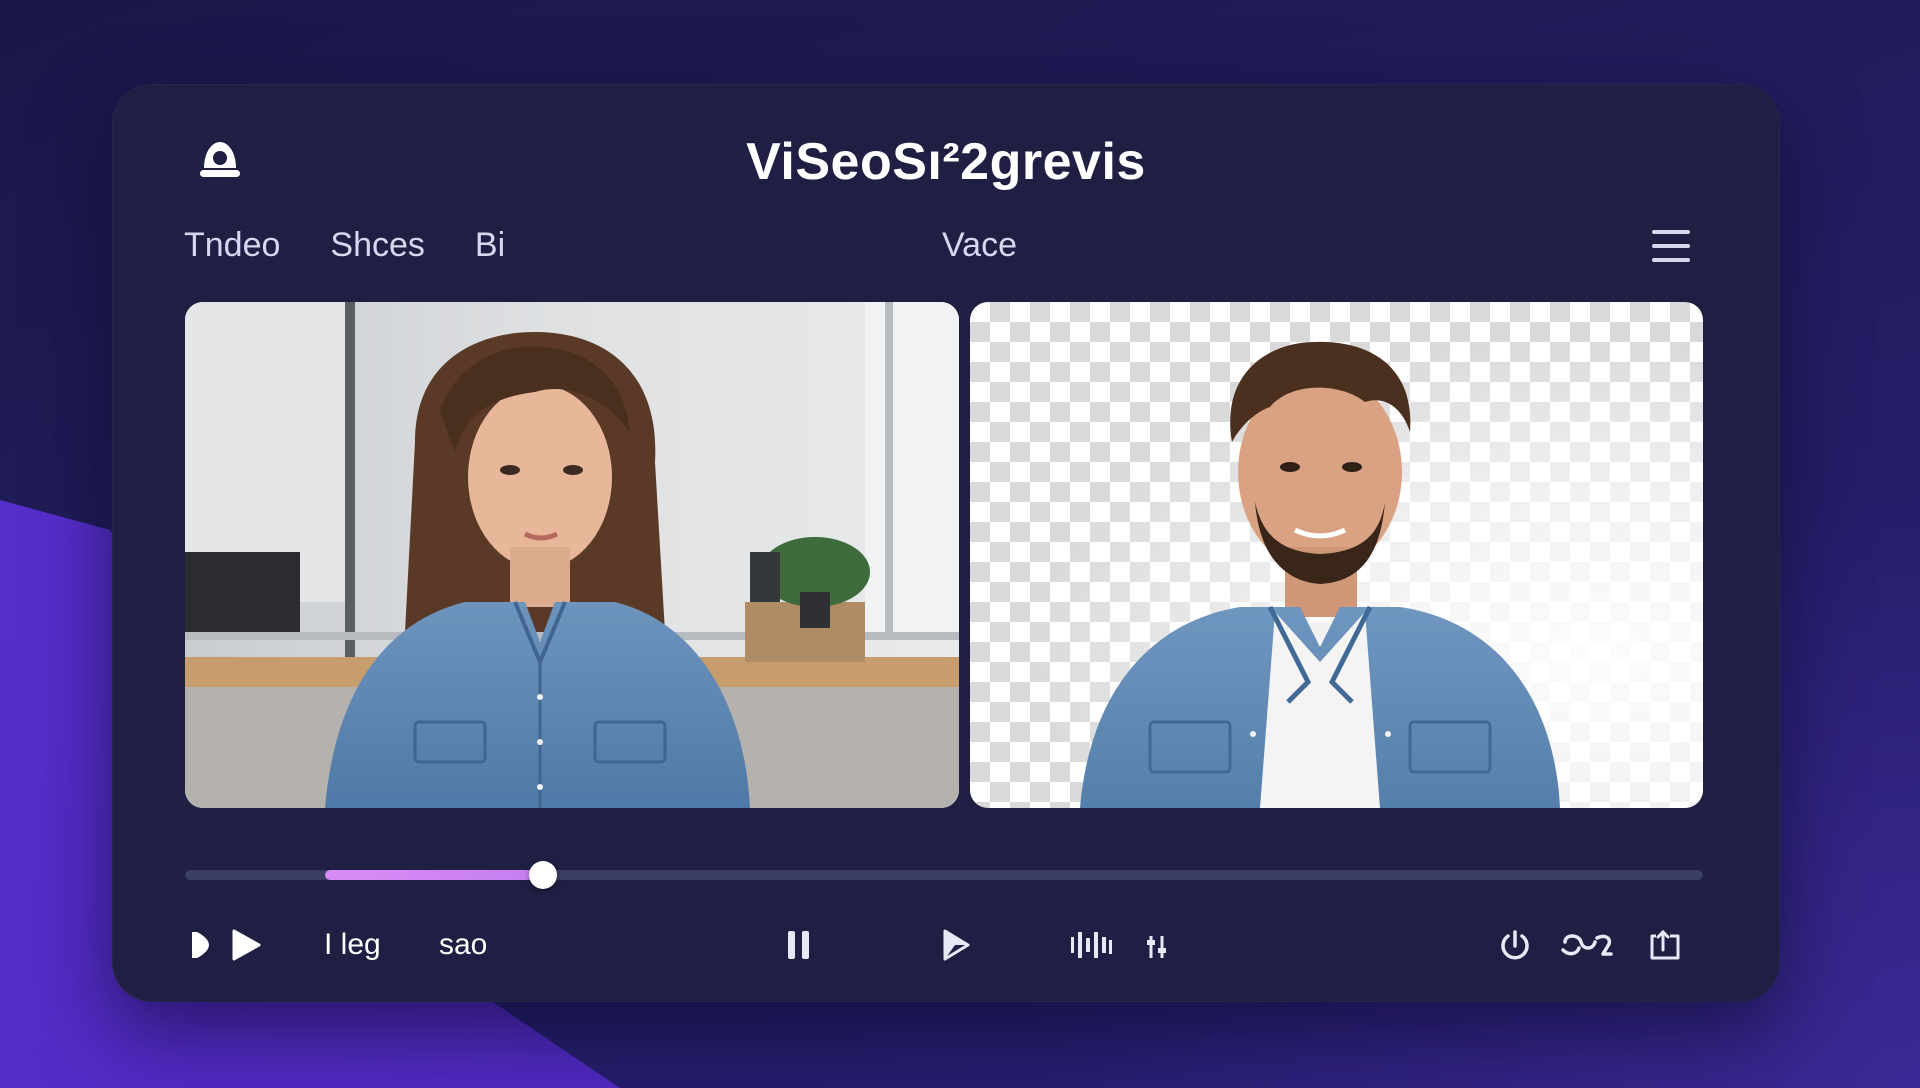 The image size is (1920, 1088). Describe the element at coordinates (232, 245) in the screenshot. I see `nav-item-tndeo: Tndeo` at that location.